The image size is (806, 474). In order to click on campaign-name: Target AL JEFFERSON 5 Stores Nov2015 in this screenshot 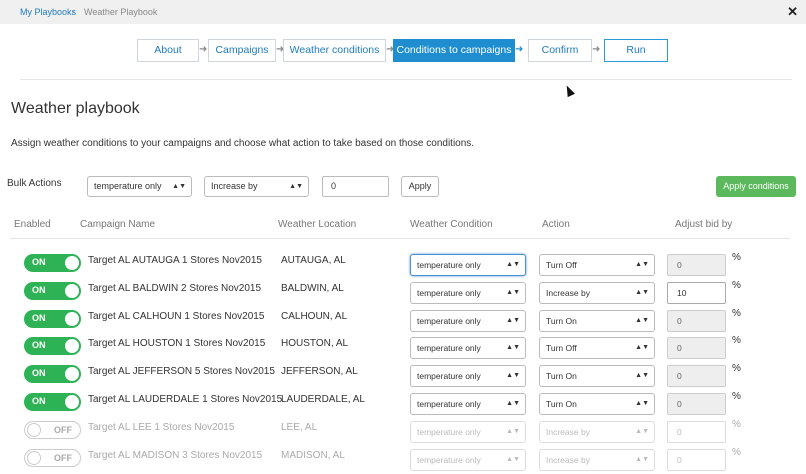, I will do `click(181, 371)`.